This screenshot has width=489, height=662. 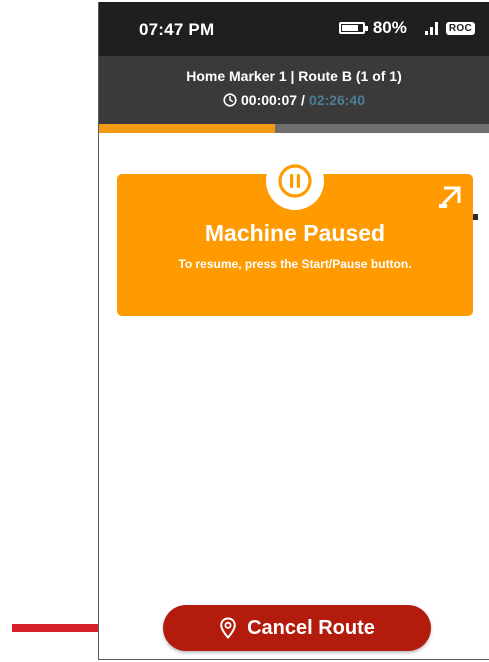 I want to click on edge-marker, so click(x=475, y=217).